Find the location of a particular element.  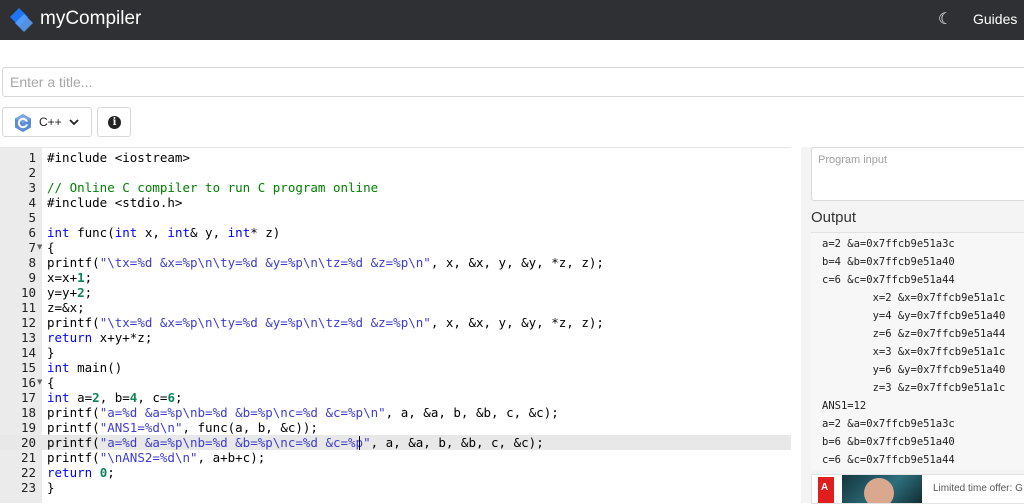

code-line: 10 y=y+2; is located at coordinates (395, 292).